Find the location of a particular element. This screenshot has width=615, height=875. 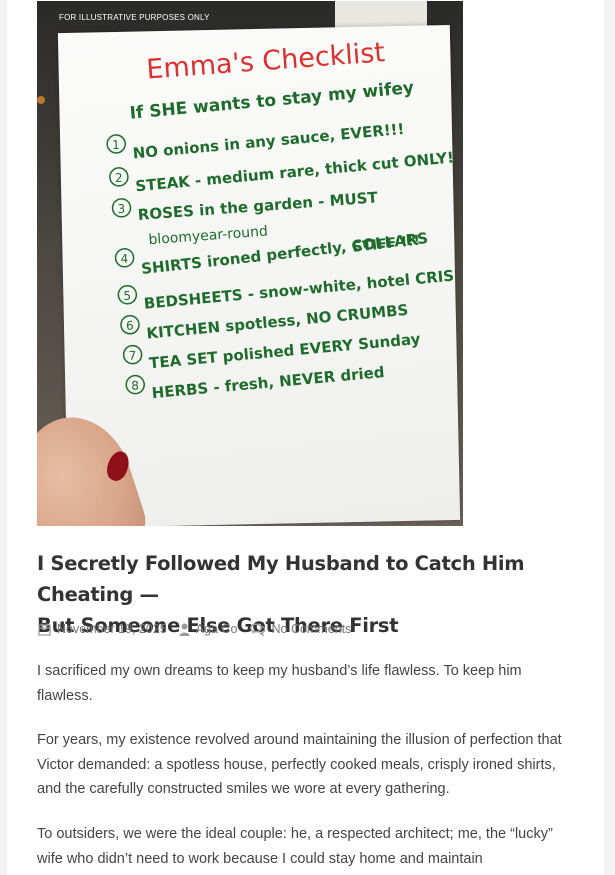

post-author: Aga Co is located at coordinates (208, 629).